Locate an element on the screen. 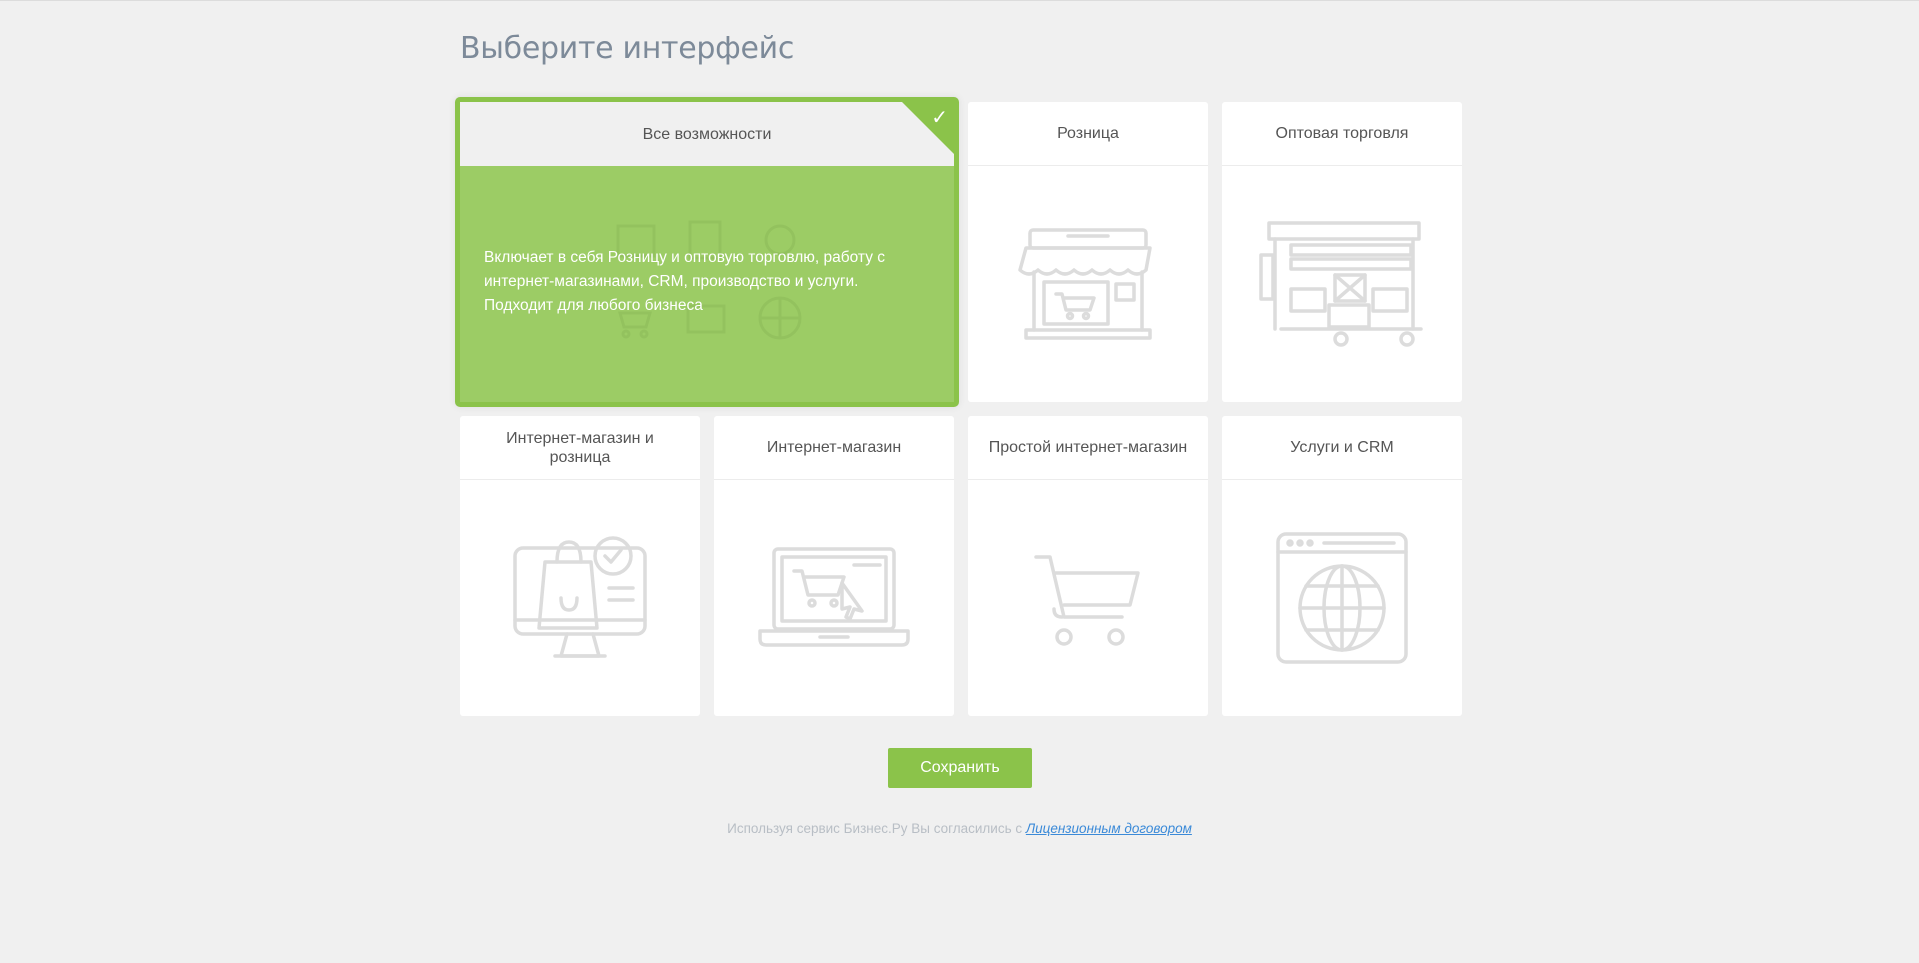 The width and height of the screenshot is (1919, 963). card-title: Интернет-магазин и розница is located at coordinates (580, 448).